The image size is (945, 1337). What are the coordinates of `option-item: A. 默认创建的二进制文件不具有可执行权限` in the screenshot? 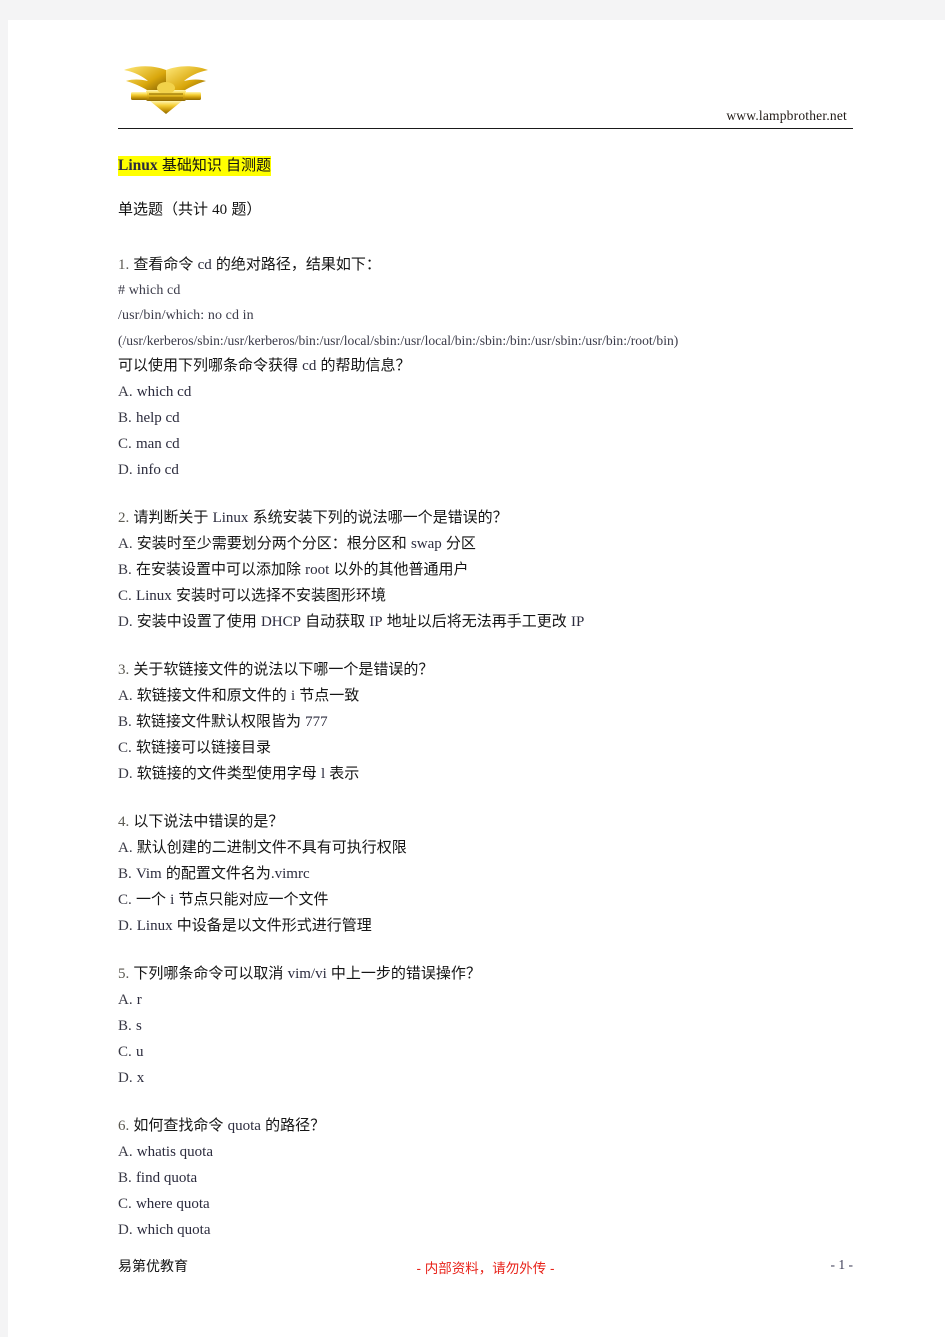 It's located at (485, 848).